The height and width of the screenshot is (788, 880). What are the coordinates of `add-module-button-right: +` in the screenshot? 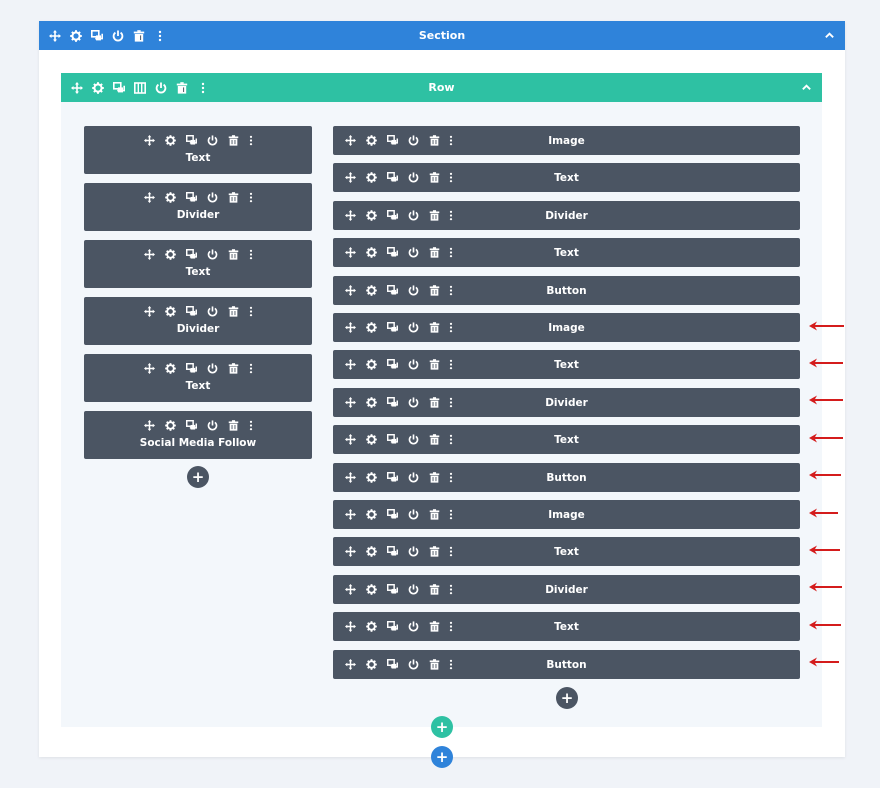 It's located at (567, 698).